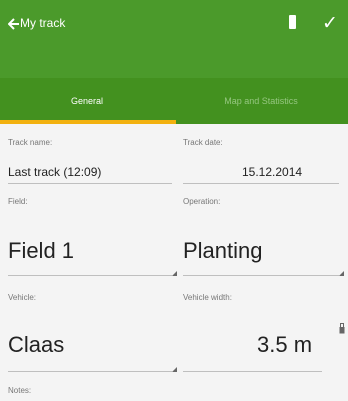 Image resolution: width=348 pixels, height=401 pixels. I want to click on tab-general: General, so click(87, 101).